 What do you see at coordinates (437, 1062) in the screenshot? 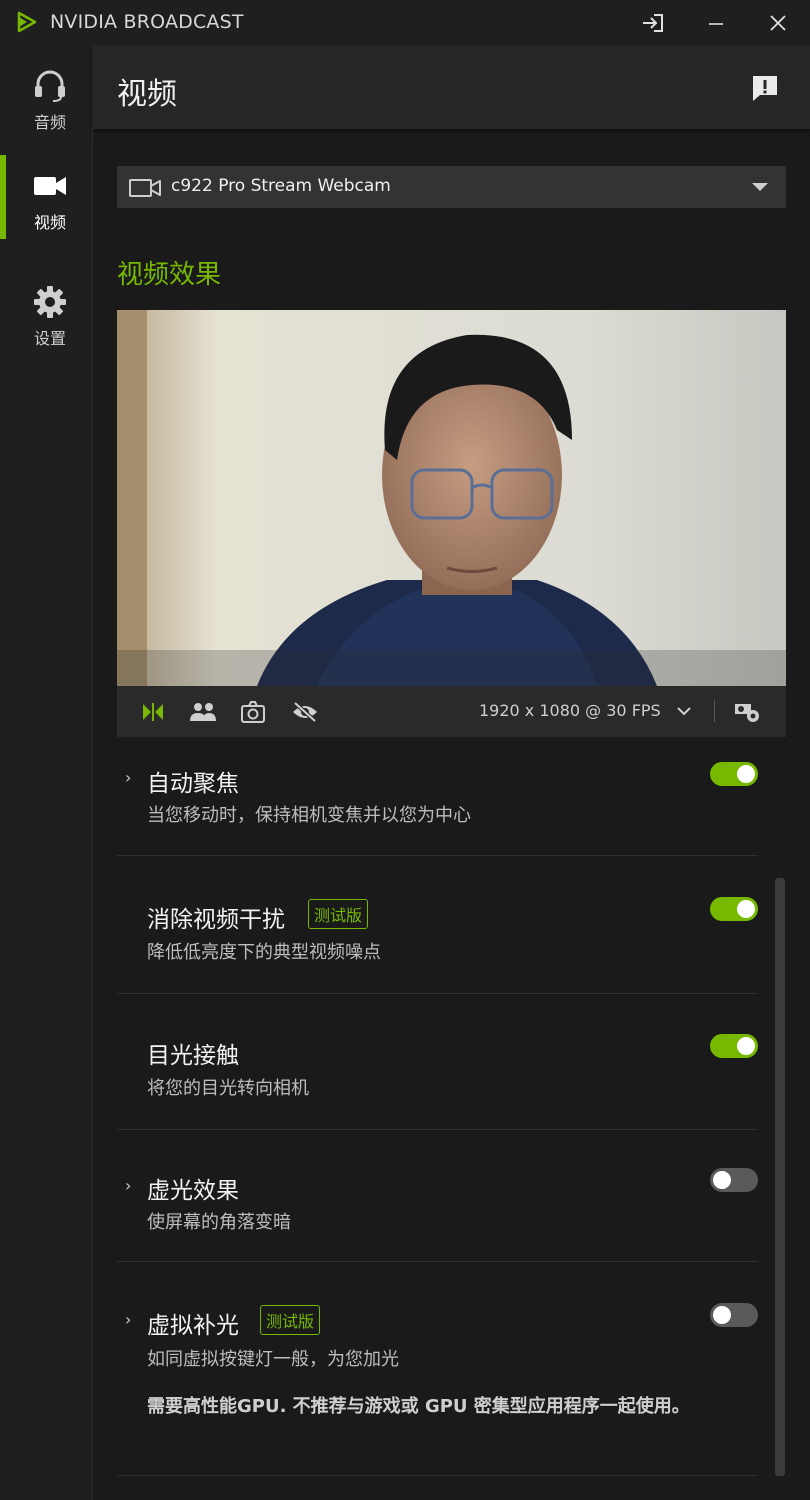
I see `effect-eye-contact: 目光接触 将您的目光转向相机` at bounding box center [437, 1062].